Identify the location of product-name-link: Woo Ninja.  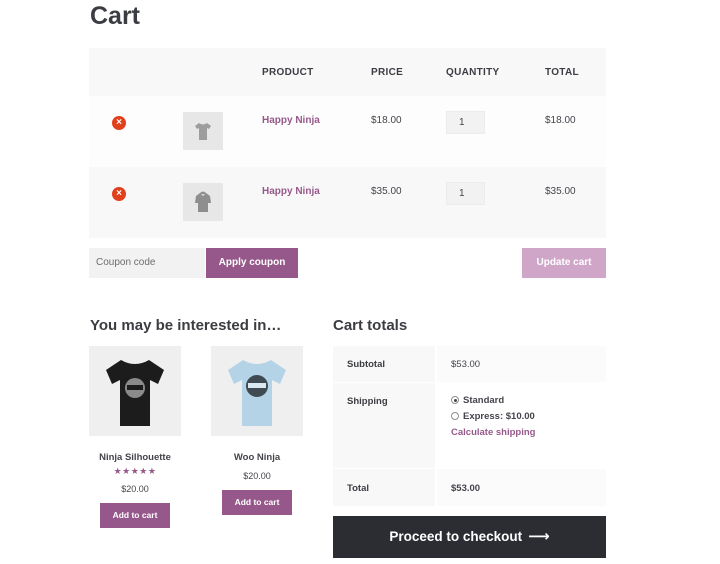
(257, 457).